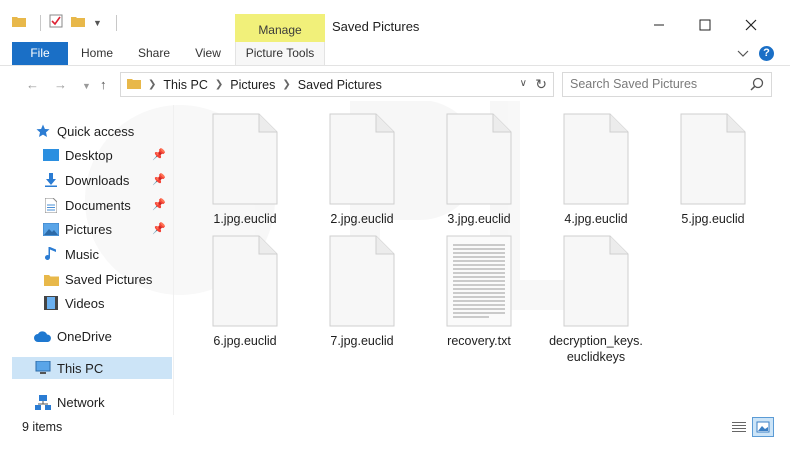 The width and height of the screenshot is (790, 450). I want to click on up-arrow-icon: ↑, so click(103, 84).